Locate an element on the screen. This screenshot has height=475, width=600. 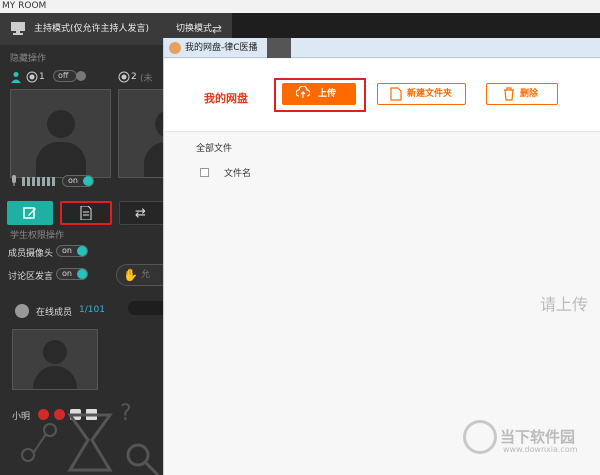
member-video is located at coordinates (55, 359).